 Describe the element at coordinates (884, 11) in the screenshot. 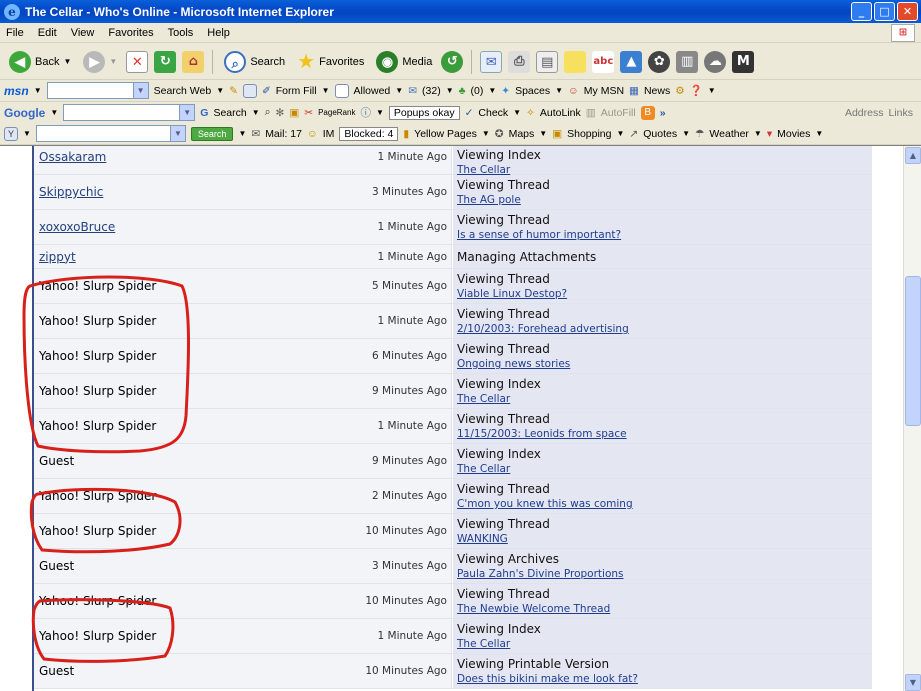

I see `maximize-button: □` at that location.